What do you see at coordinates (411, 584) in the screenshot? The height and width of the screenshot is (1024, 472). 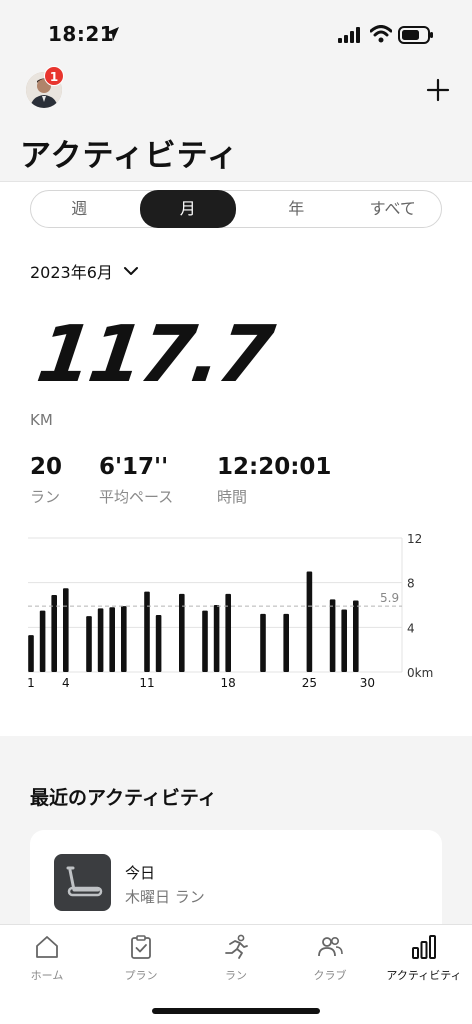 I see `y-tick-label: 8` at bounding box center [411, 584].